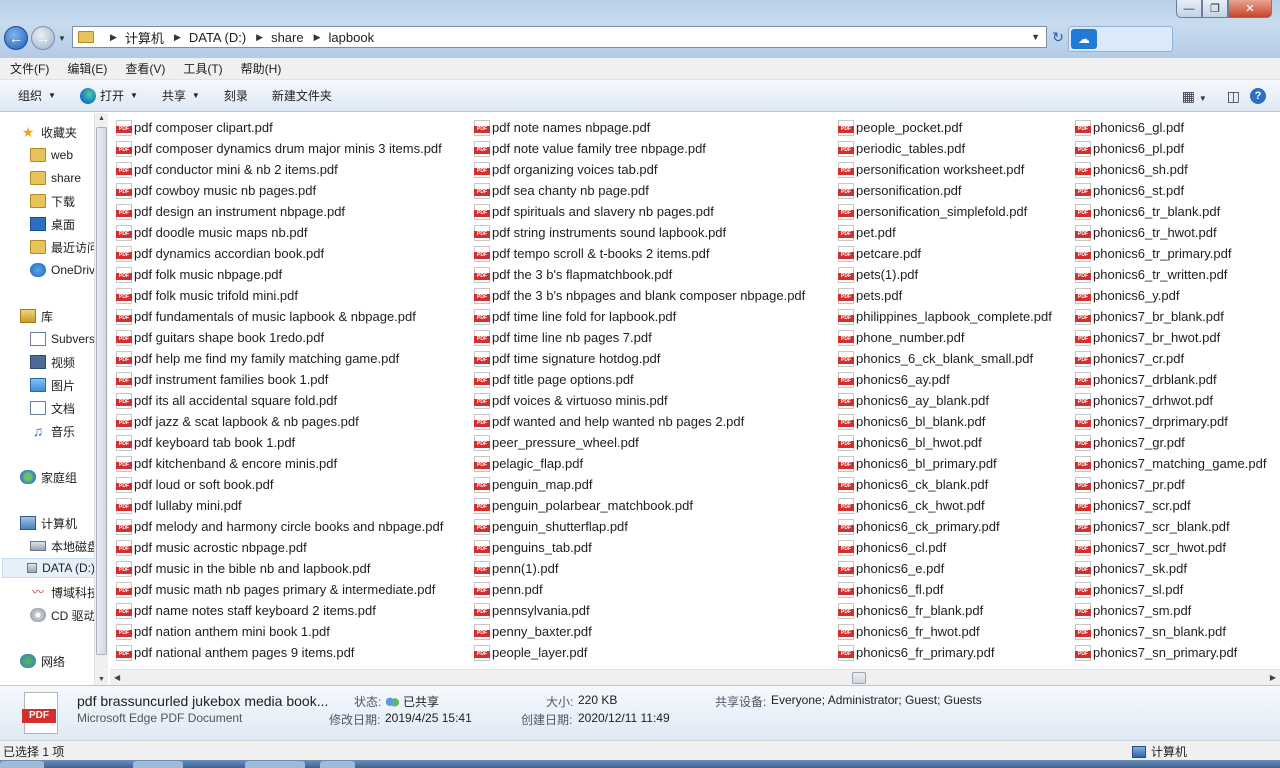  I want to click on file-item: pdf time line fold for lapbook.pdf, so click(639, 316).